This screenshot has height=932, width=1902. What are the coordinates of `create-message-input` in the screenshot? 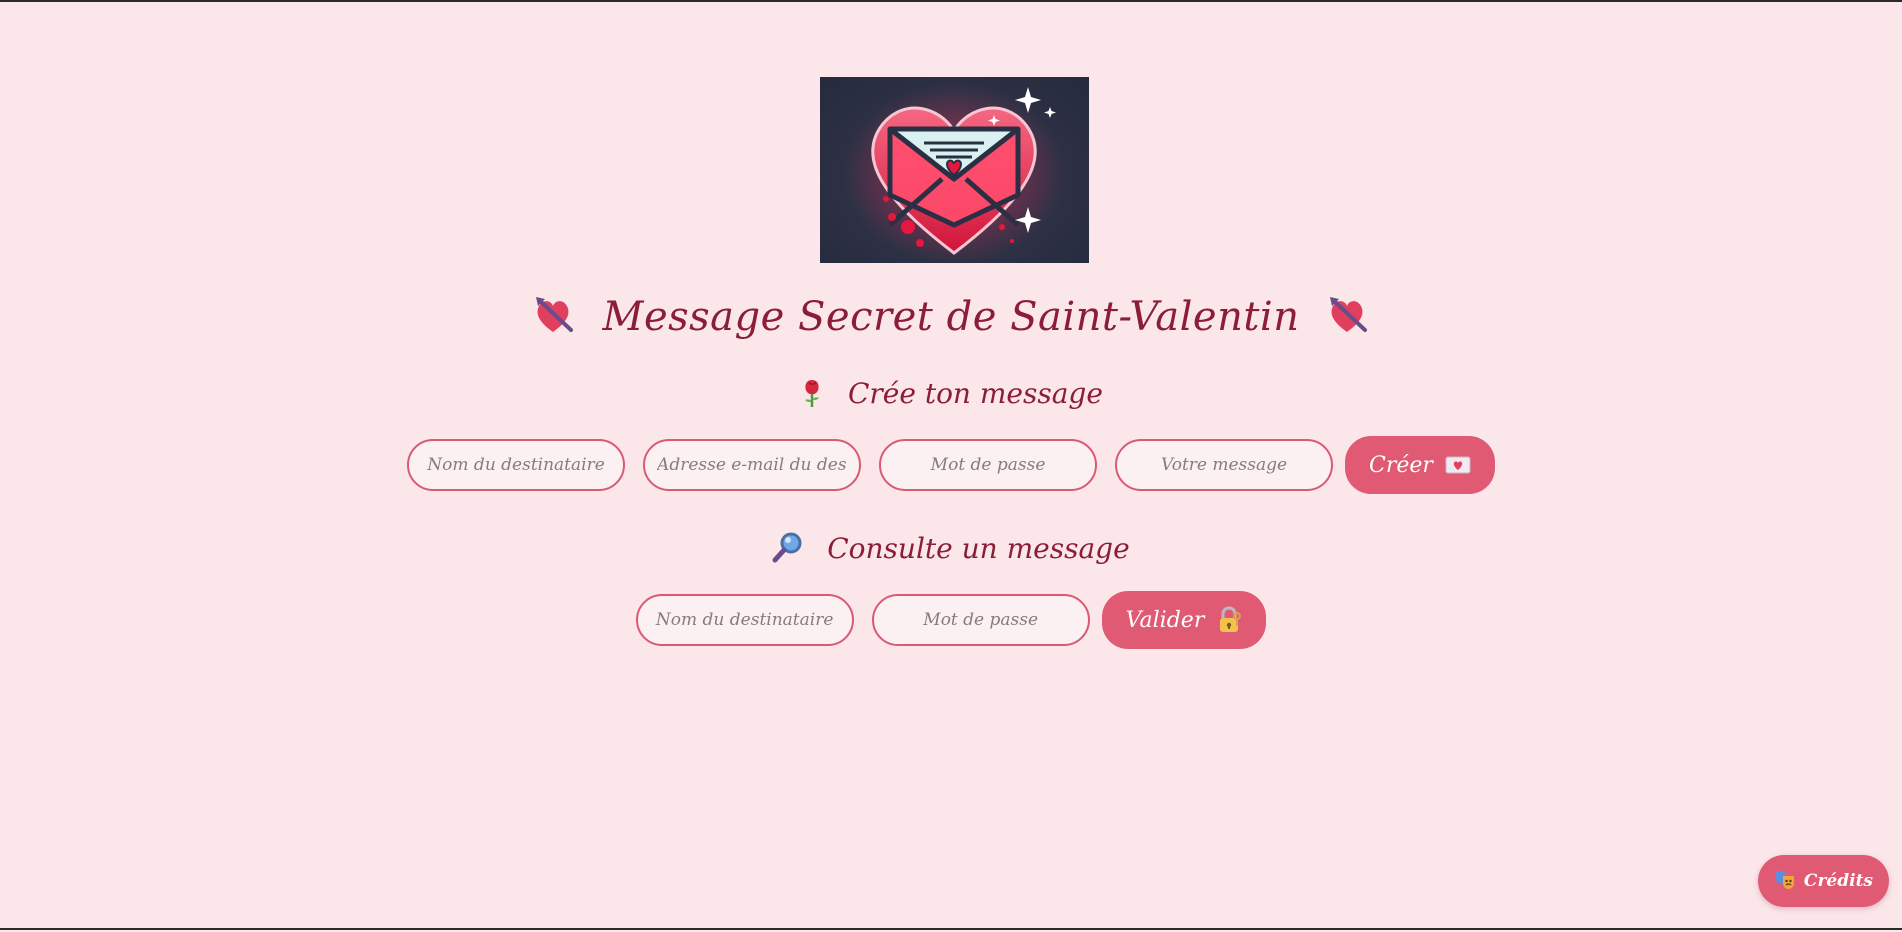 It's located at (1224, 465).